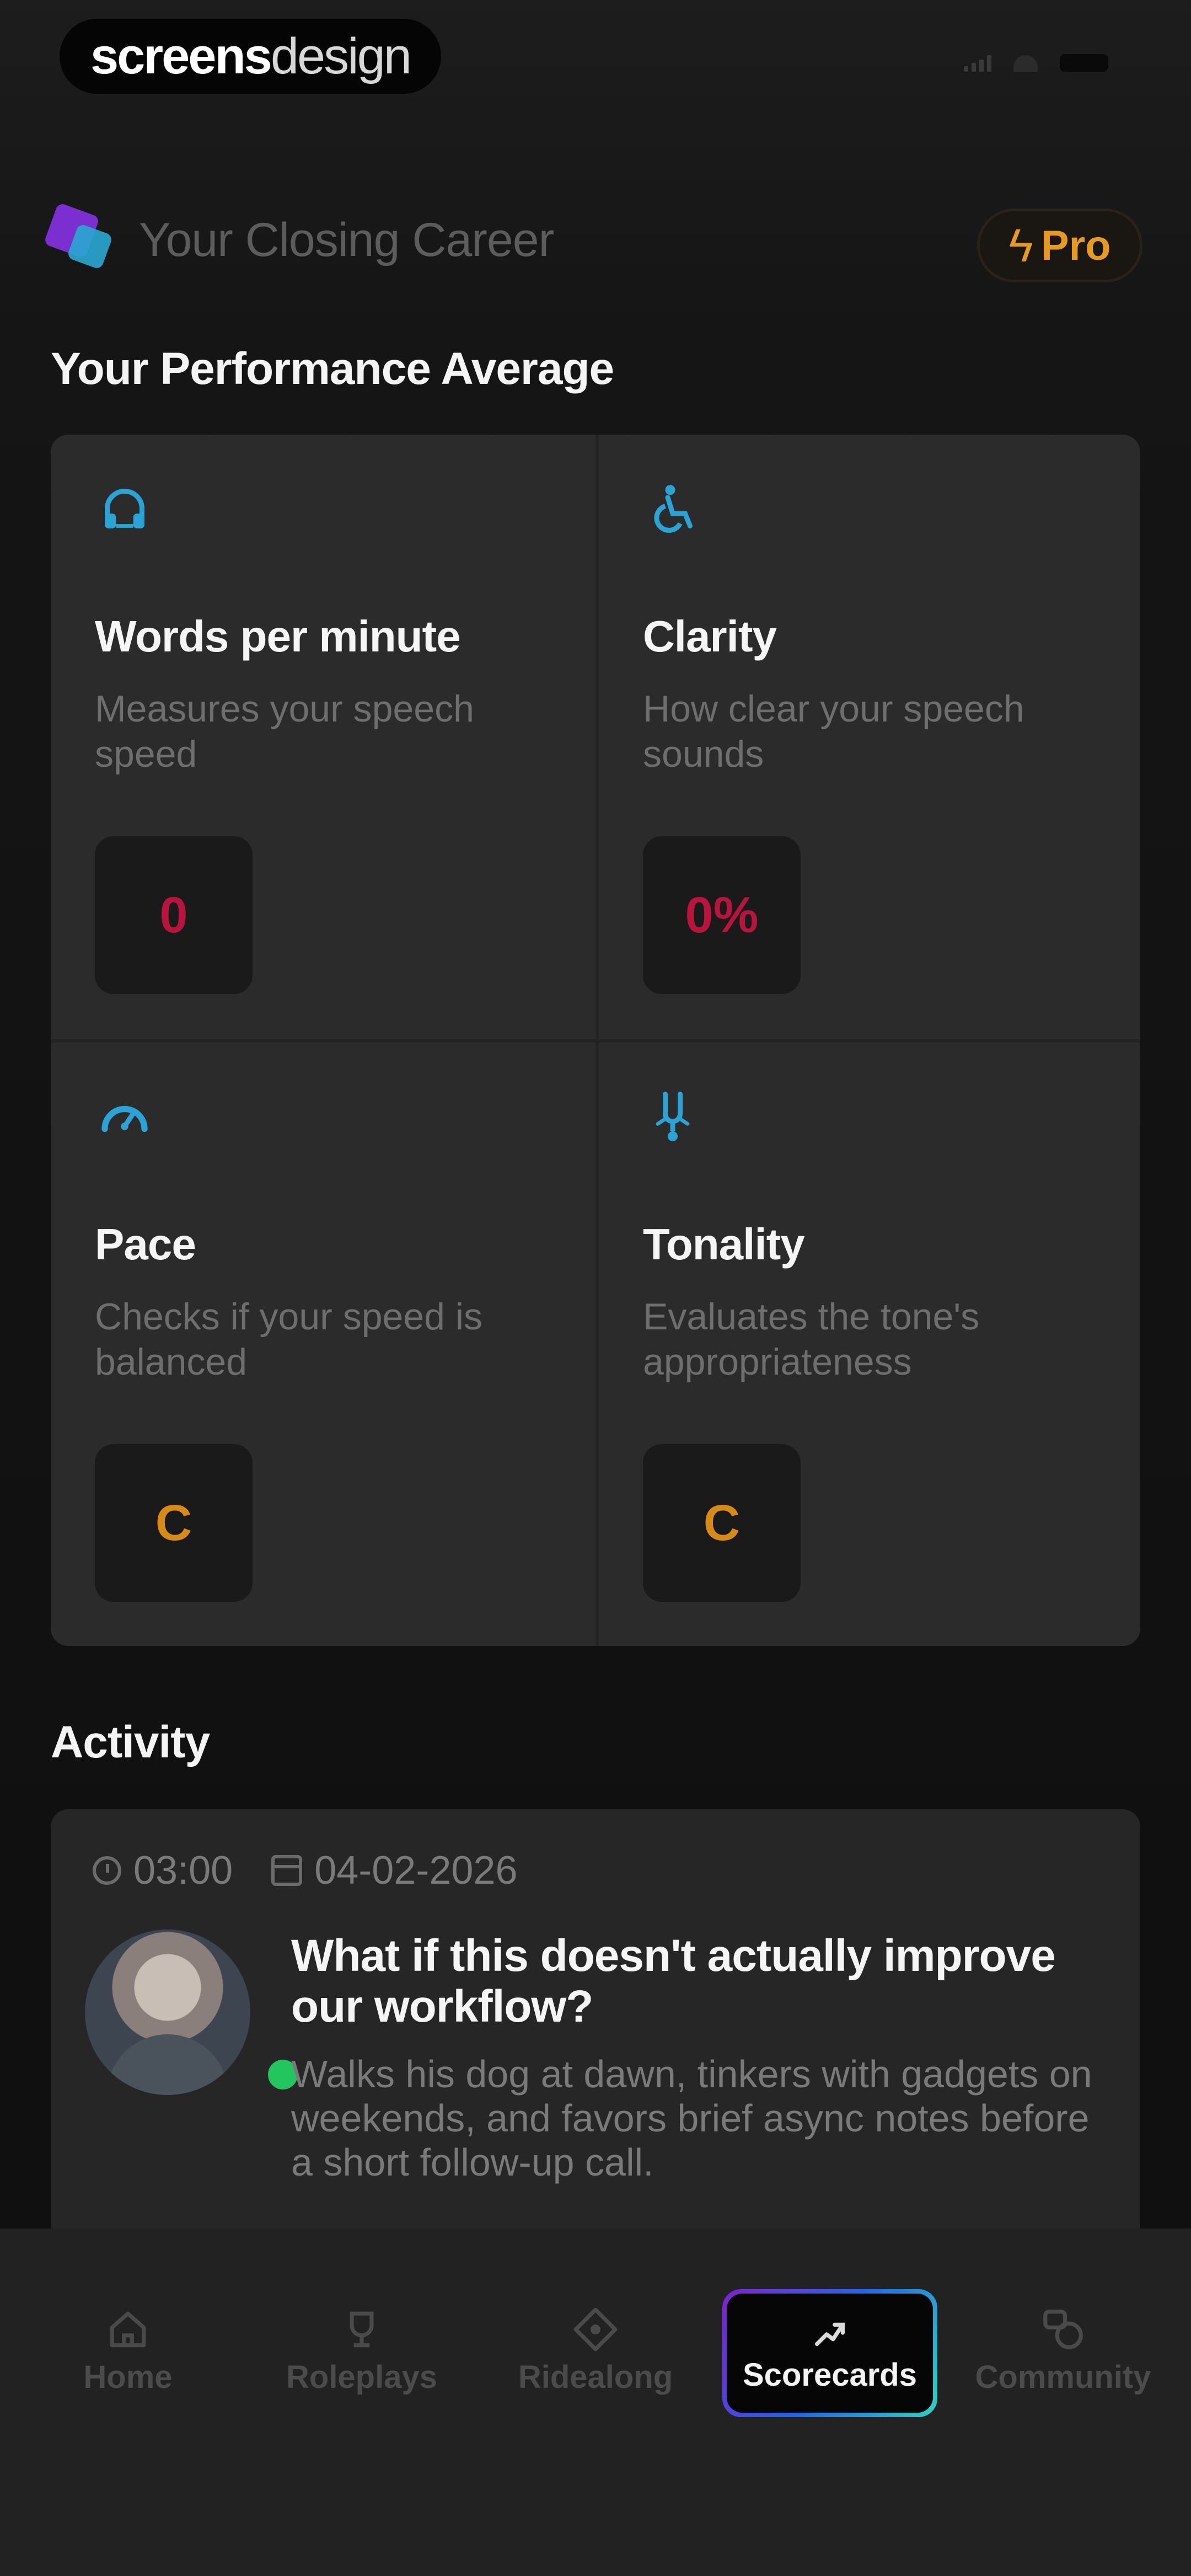 The height and width of the screenshot is (2576, 1191). I want to click on pro-label: Pro, so click(1075, 245).